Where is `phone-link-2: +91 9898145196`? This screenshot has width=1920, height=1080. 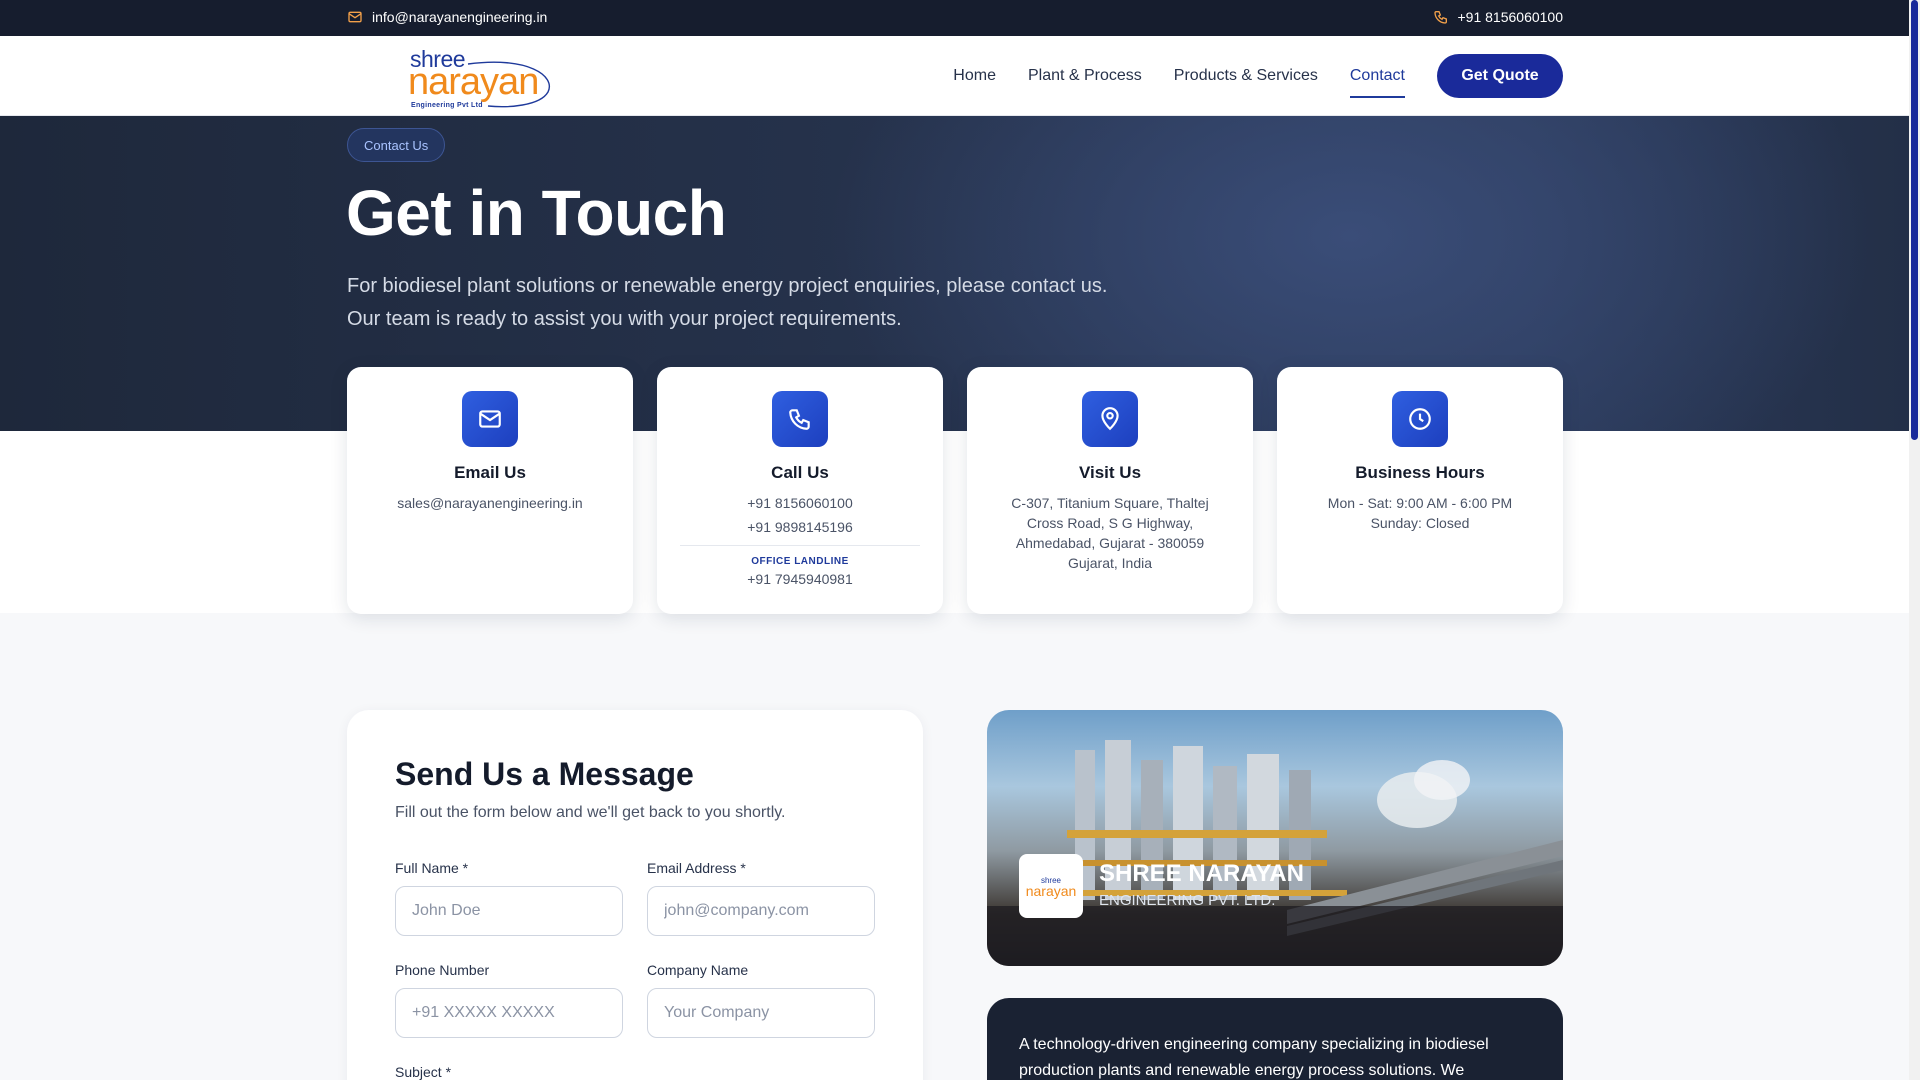
phone-link-2: +91 9898145196 is located at coordinates (800, 527).